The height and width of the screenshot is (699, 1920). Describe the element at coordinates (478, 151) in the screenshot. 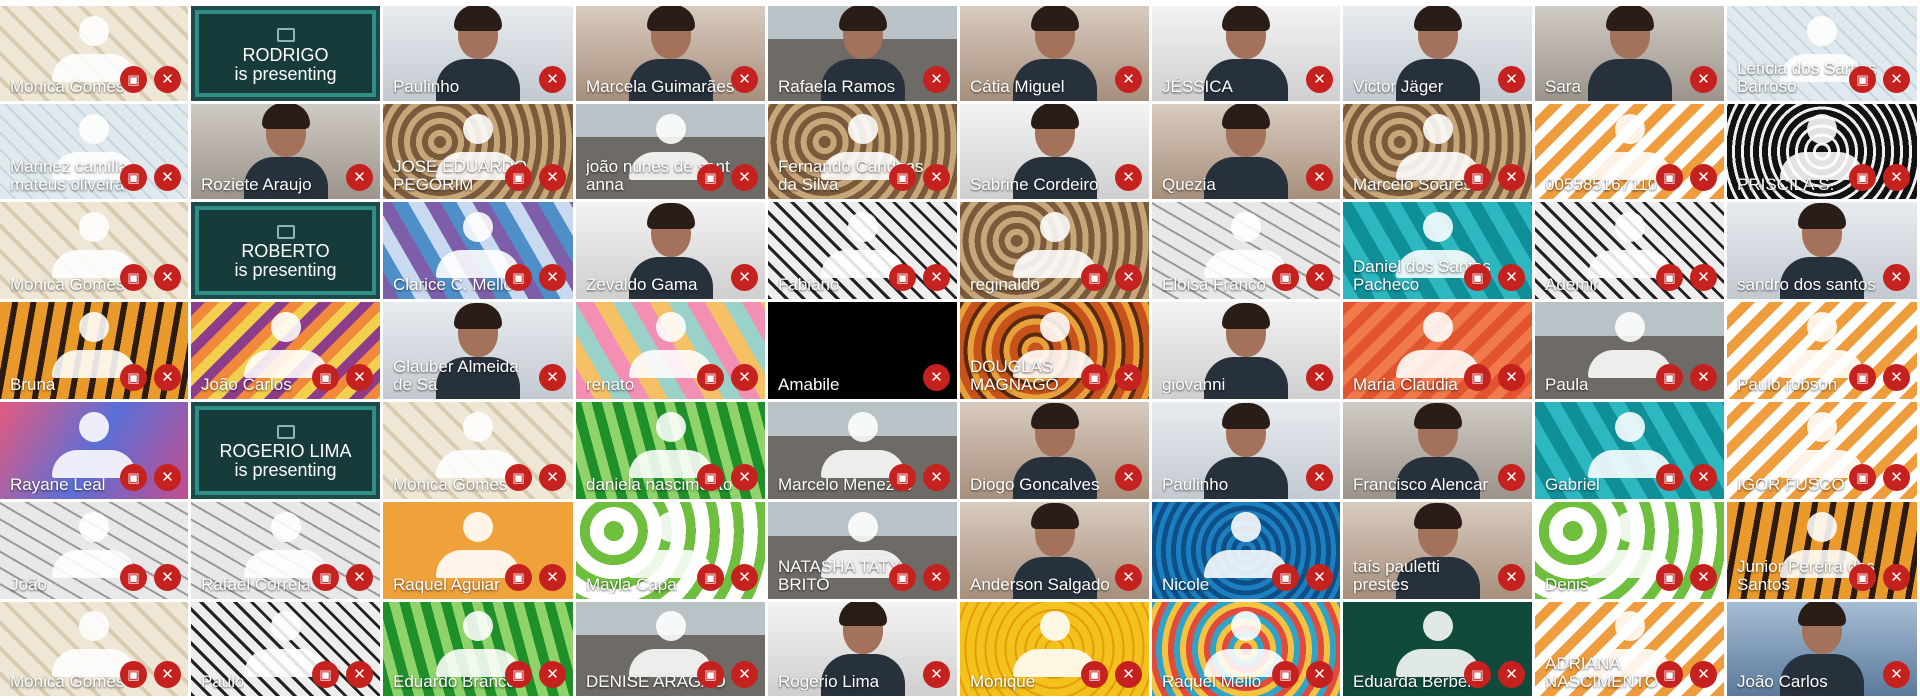

I see `participant-tile: JOSÉ EDUARDO PEGORIM ▣ ✕` at that location.